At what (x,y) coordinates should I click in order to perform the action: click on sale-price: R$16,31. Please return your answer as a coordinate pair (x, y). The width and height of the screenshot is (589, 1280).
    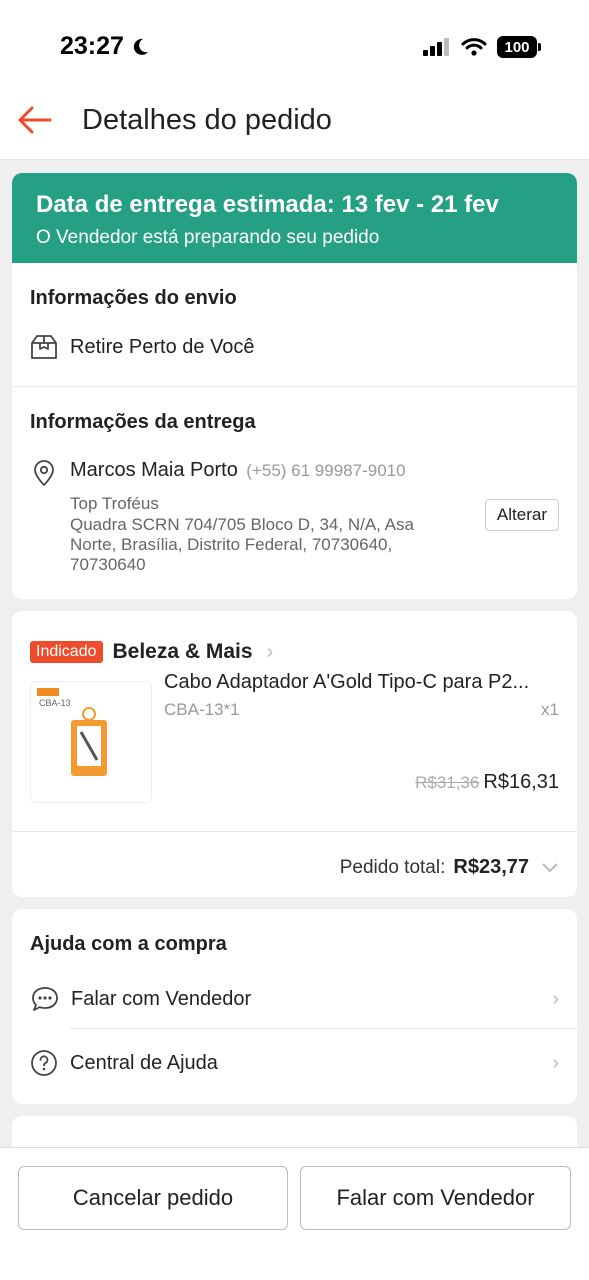
    Looking at the image, I should click on (521, 782).